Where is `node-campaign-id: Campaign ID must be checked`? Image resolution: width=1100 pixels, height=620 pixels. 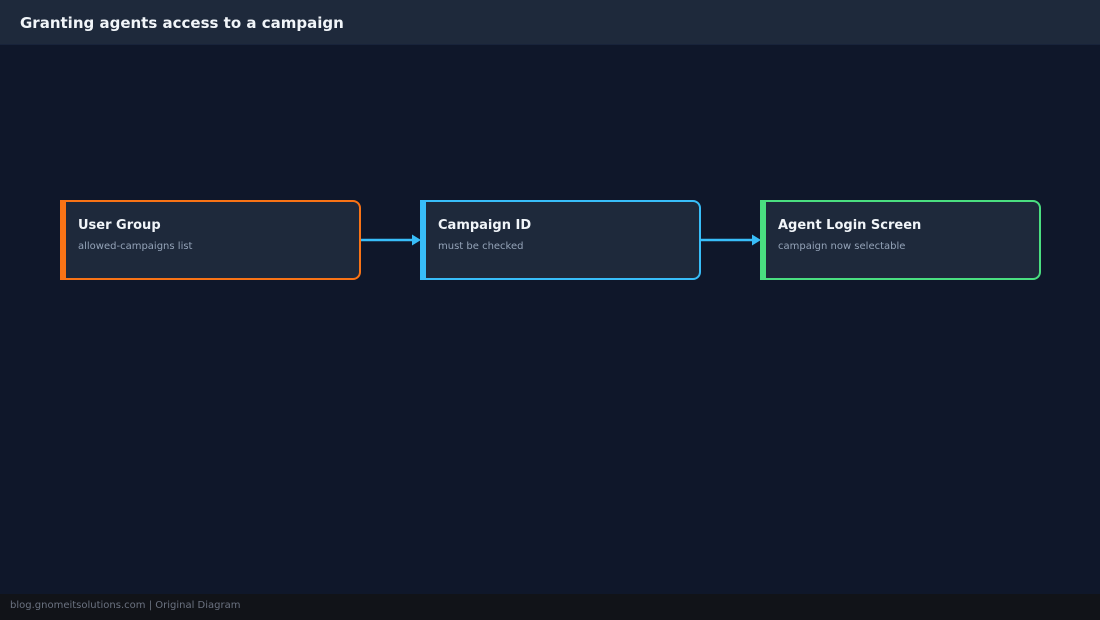 node-campaign-id: Campaign ID must be checked is located at coordinates (560, 240).